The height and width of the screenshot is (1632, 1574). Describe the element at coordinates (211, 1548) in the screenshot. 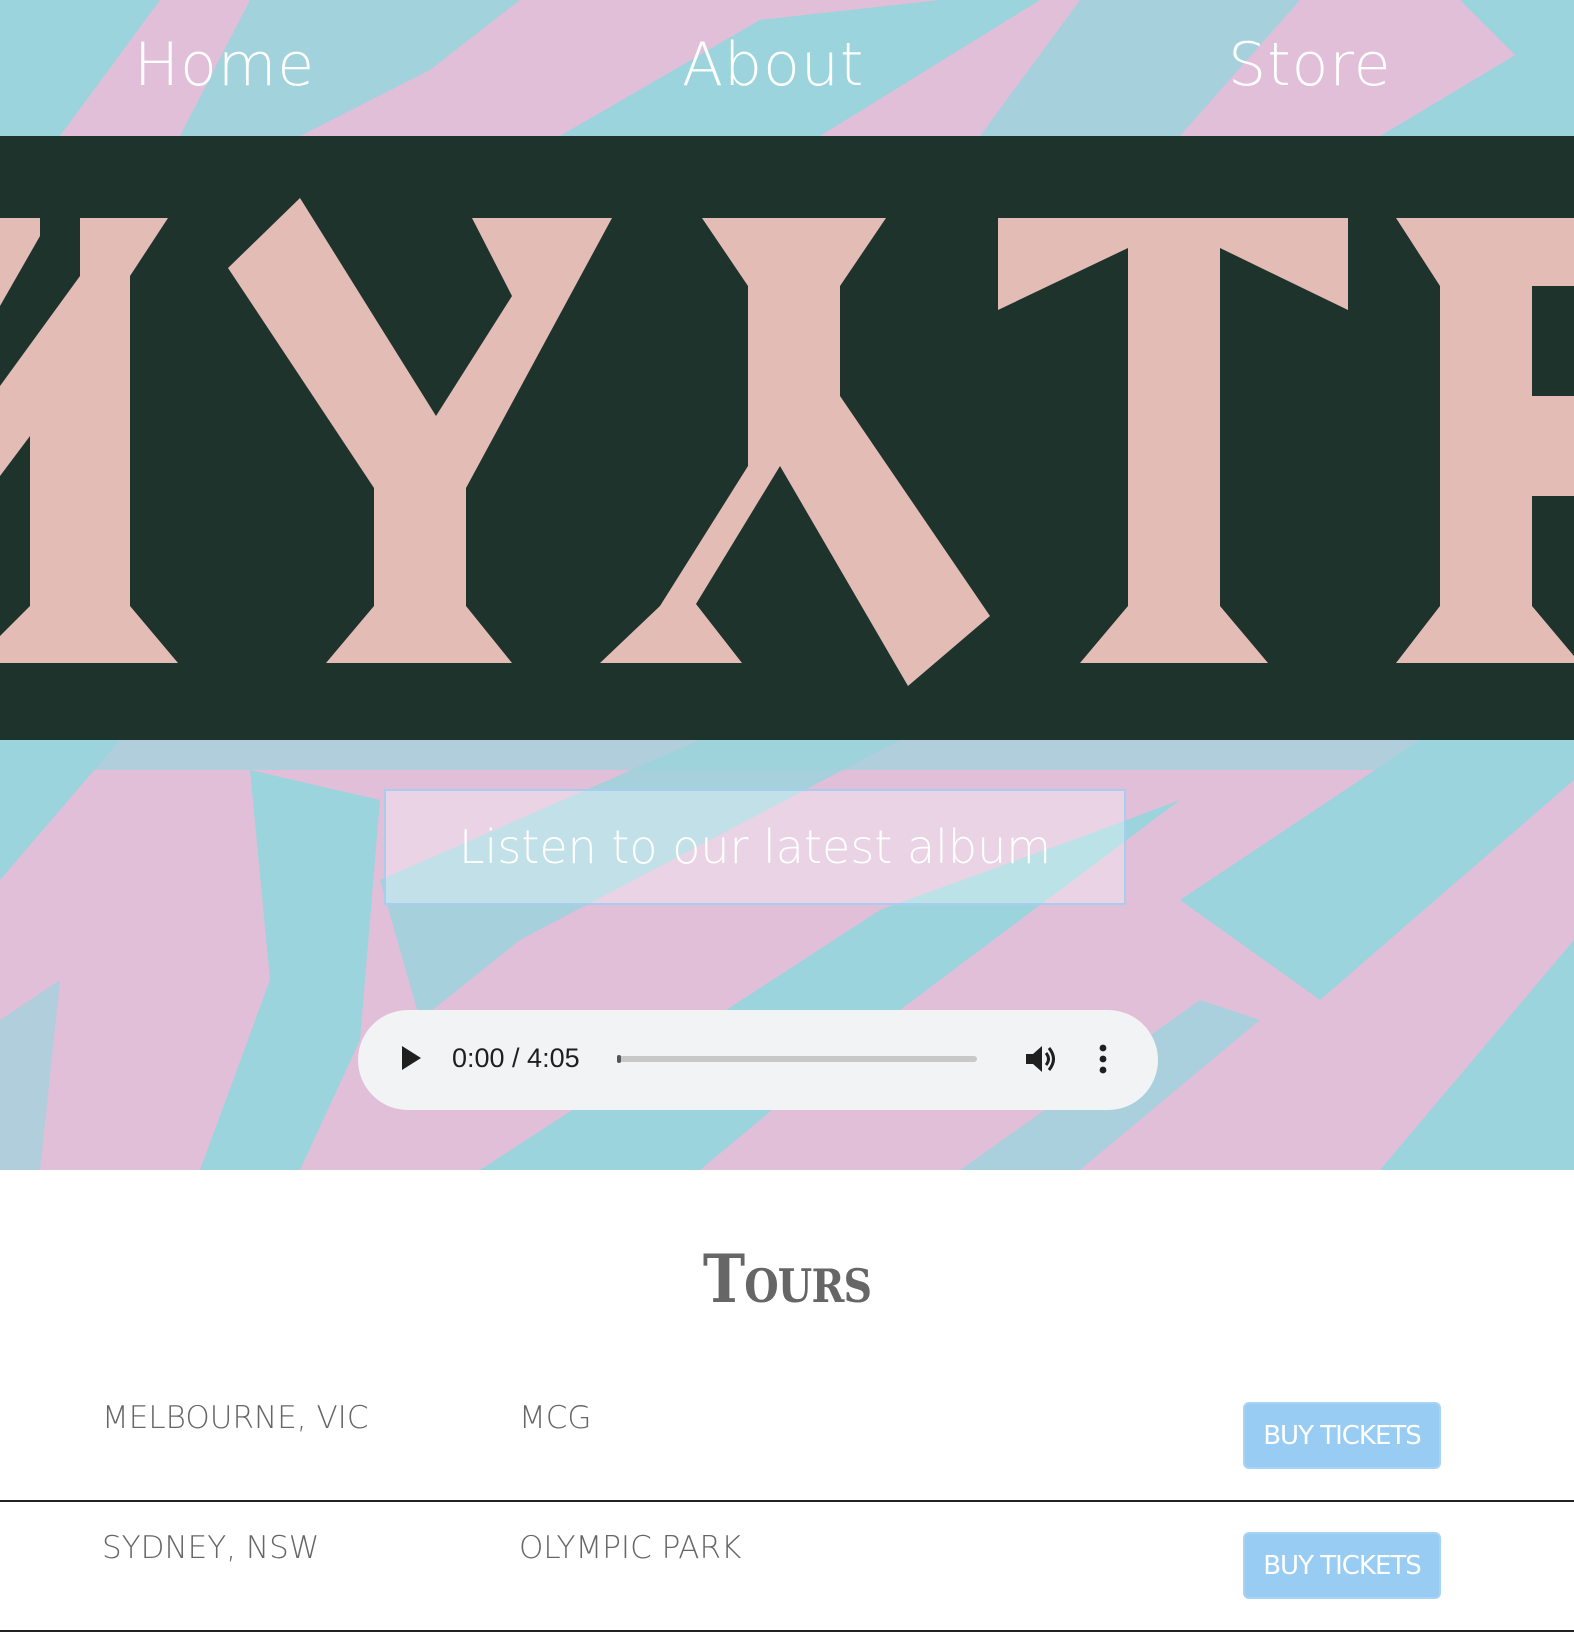

I see `tour-city: SYDNEY, NSW` at that location.